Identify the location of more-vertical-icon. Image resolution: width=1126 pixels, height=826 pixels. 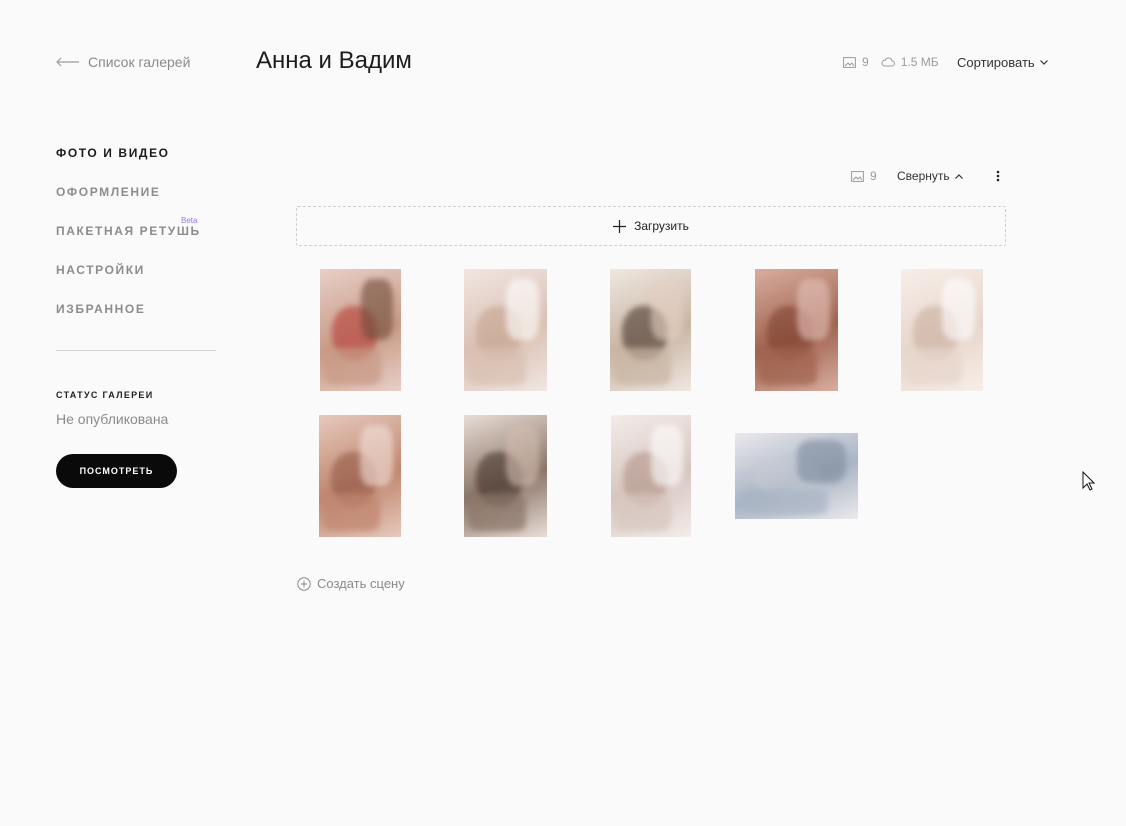
(998, 176).